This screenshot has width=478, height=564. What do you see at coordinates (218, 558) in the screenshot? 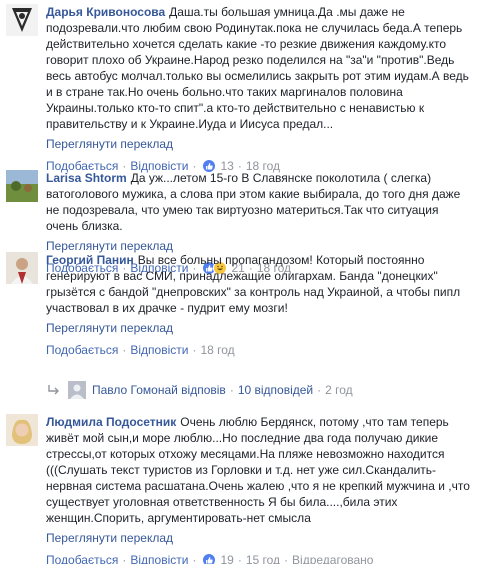
I see `reactions: 19` at bounding box center [218, 558].